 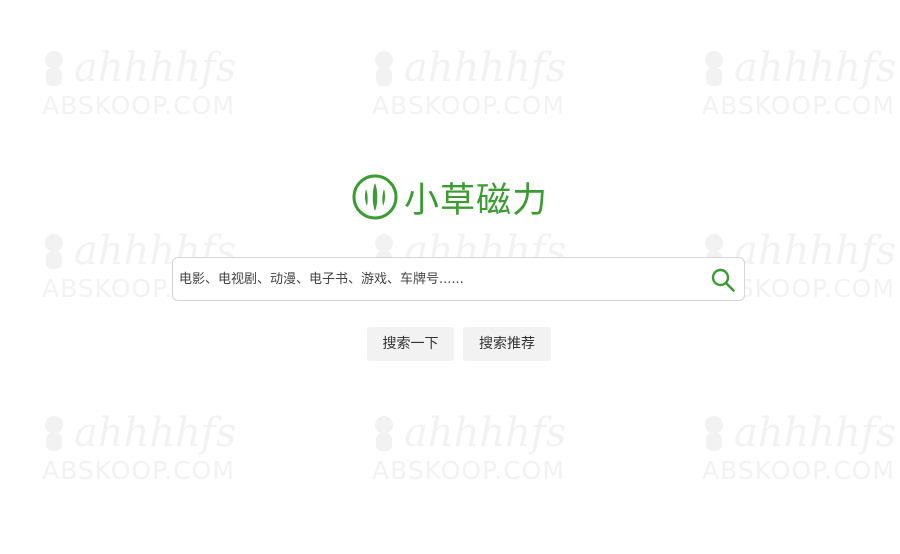 I want to click on search-icon, so click(x=723, y=280).